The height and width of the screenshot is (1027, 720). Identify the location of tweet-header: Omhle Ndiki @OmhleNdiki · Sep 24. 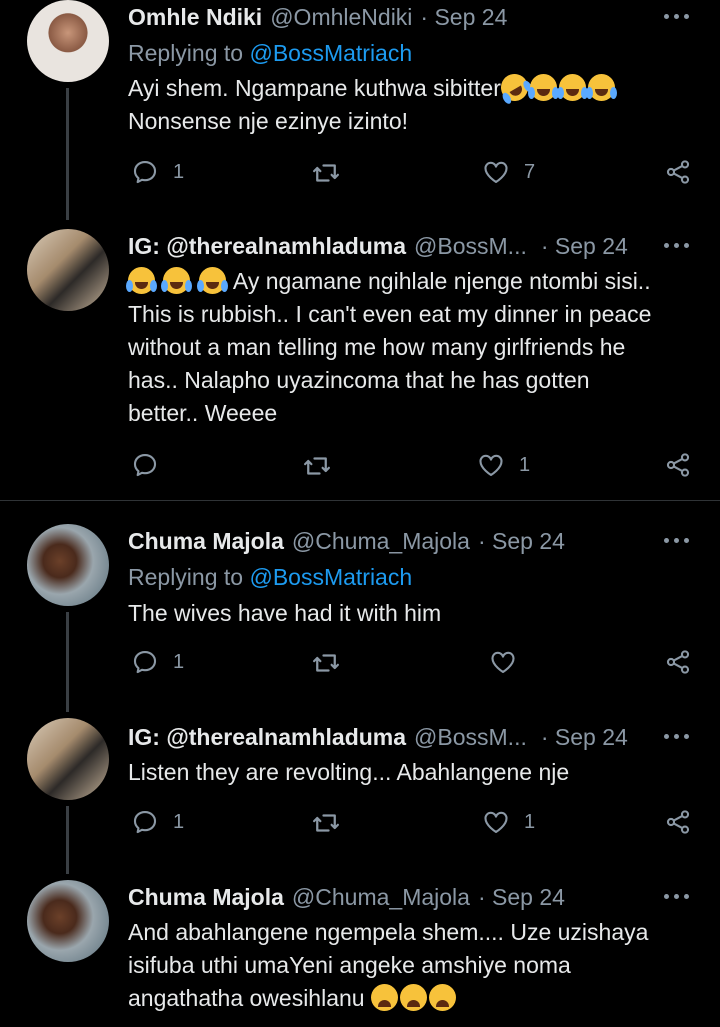
(317, 17).